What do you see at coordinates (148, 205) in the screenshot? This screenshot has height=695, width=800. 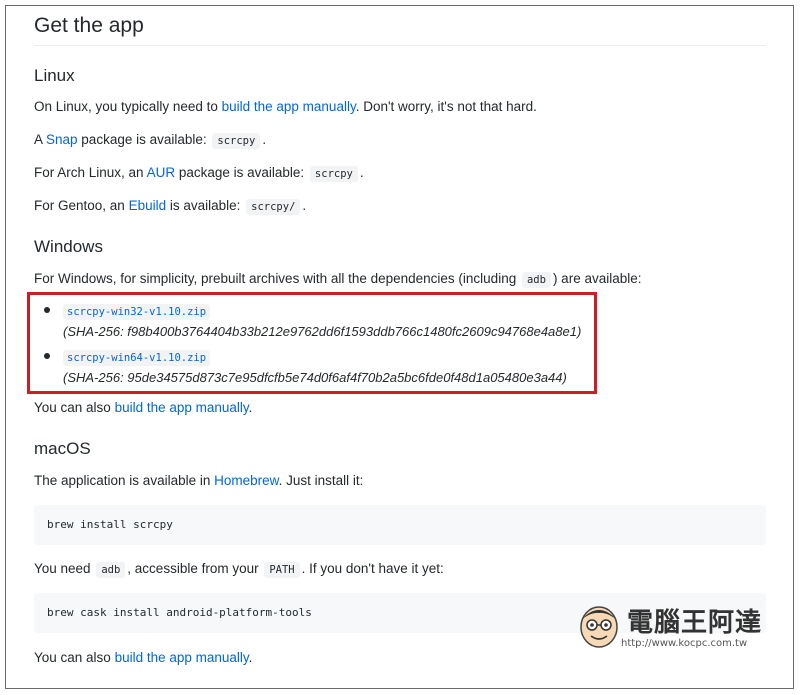 I see `ebuild-link: Ebuild` at bounding box center [148, 205].